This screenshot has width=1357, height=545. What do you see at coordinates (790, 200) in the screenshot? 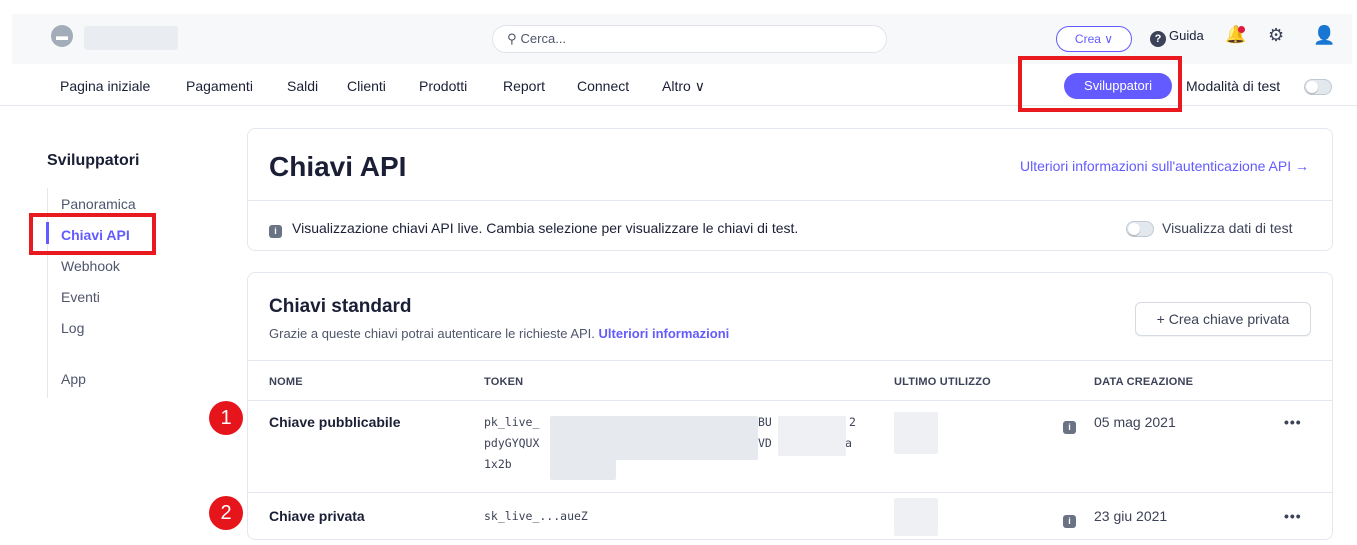
I see `header-divider` at bounding box center [790, 200].